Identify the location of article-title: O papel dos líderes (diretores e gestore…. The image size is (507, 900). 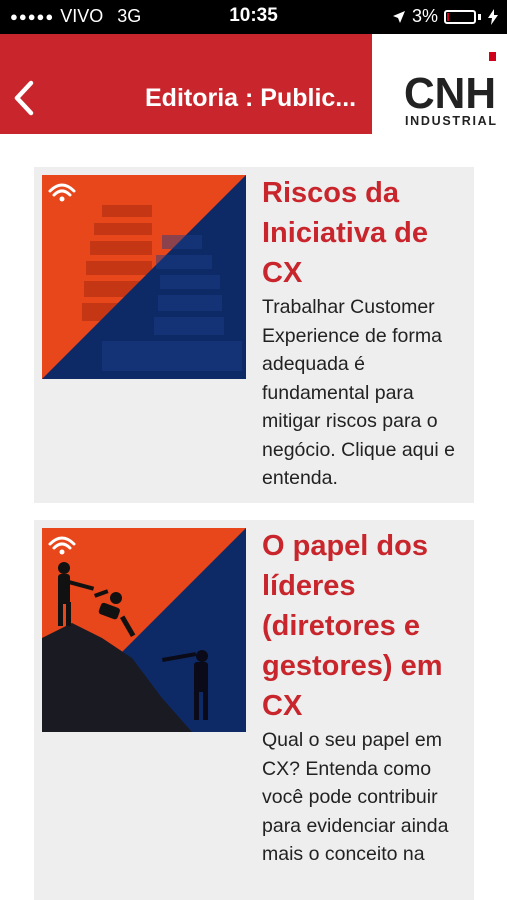
(365, 626).